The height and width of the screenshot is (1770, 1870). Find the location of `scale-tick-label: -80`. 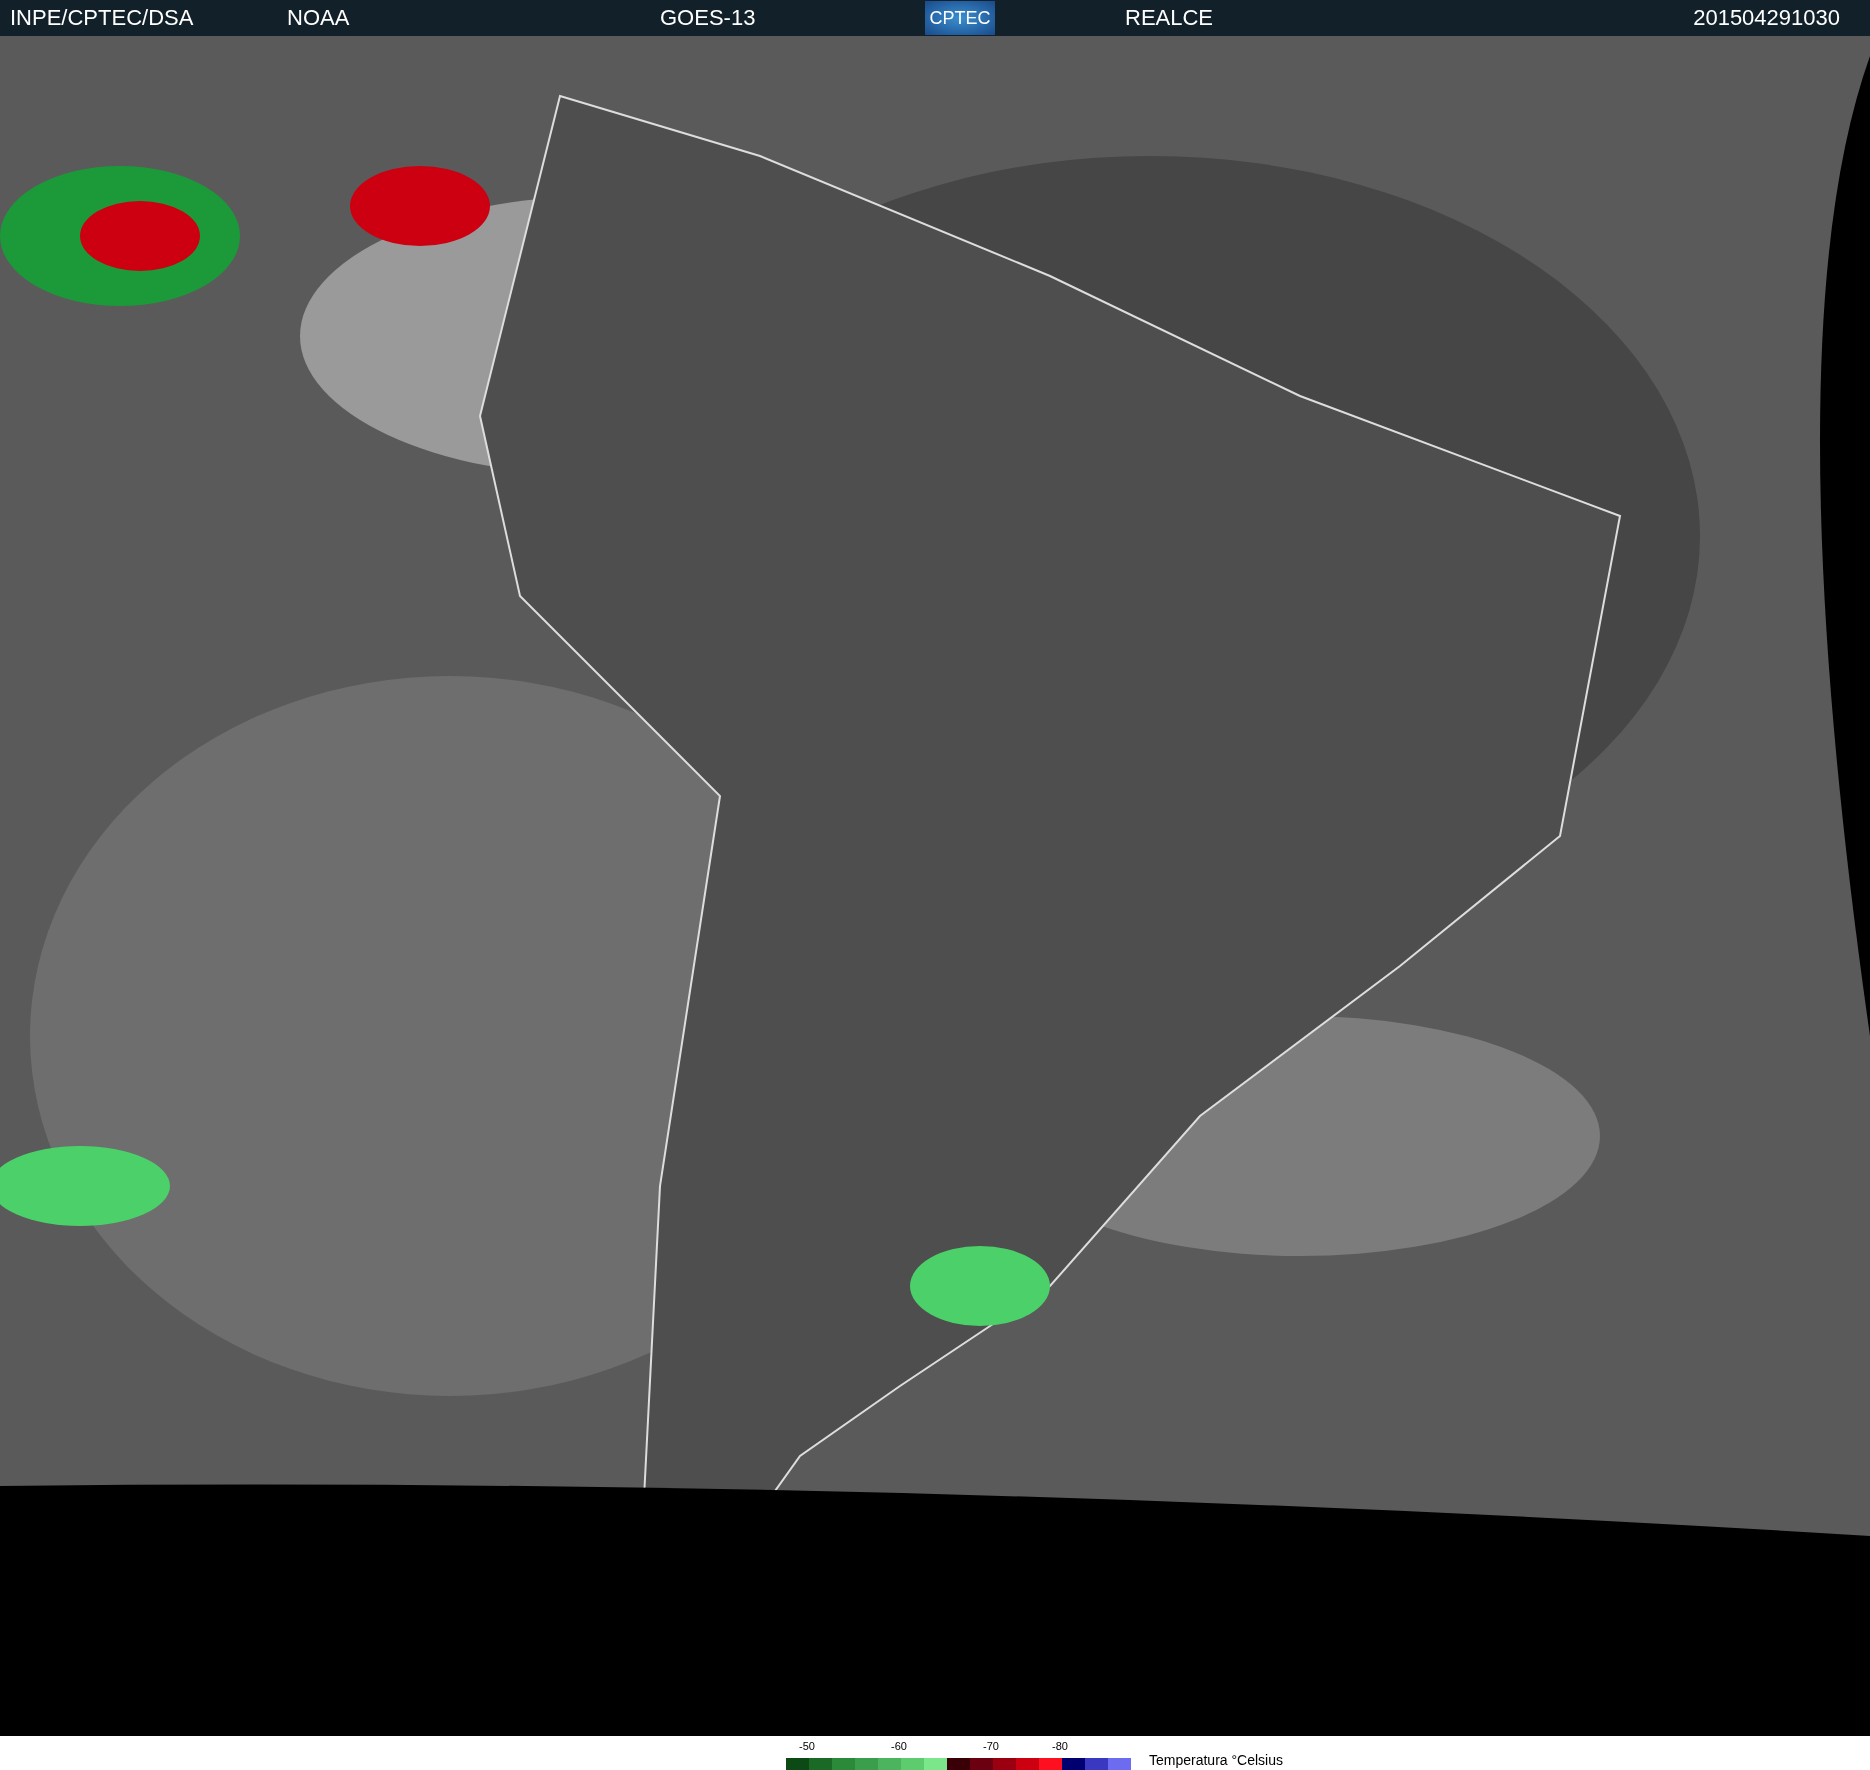

scale-tick-label: -80 is located at coordinates (1060, 1746).